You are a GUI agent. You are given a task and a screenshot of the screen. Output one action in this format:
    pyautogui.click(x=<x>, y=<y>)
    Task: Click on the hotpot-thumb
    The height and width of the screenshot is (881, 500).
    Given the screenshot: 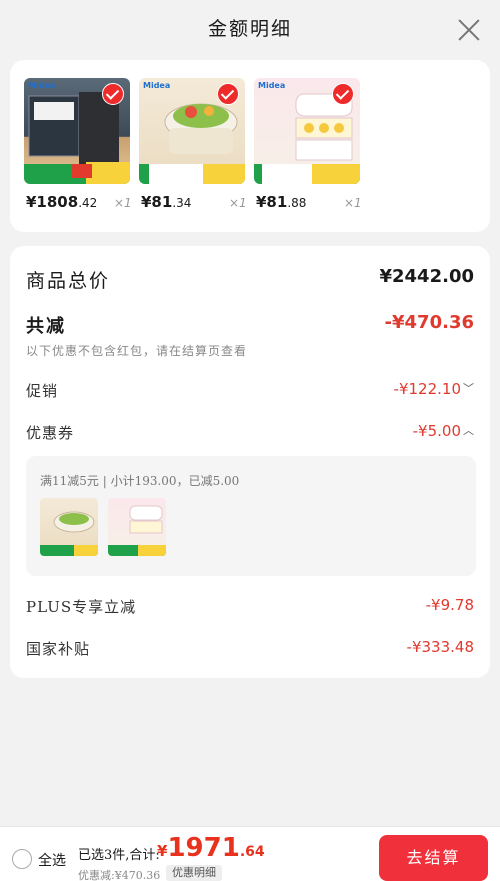 What is the action you would take?
    pyautogui.click(x=69, y=533)
    